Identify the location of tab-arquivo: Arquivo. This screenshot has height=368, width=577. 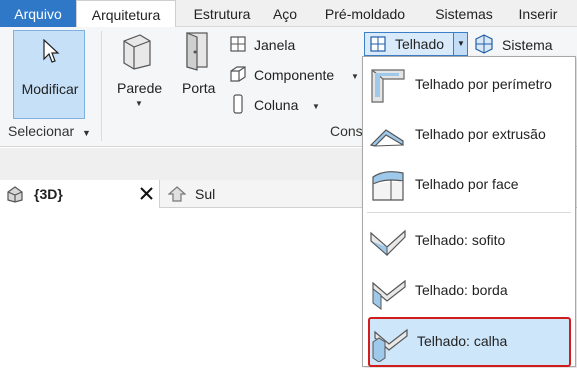
(38, 13).